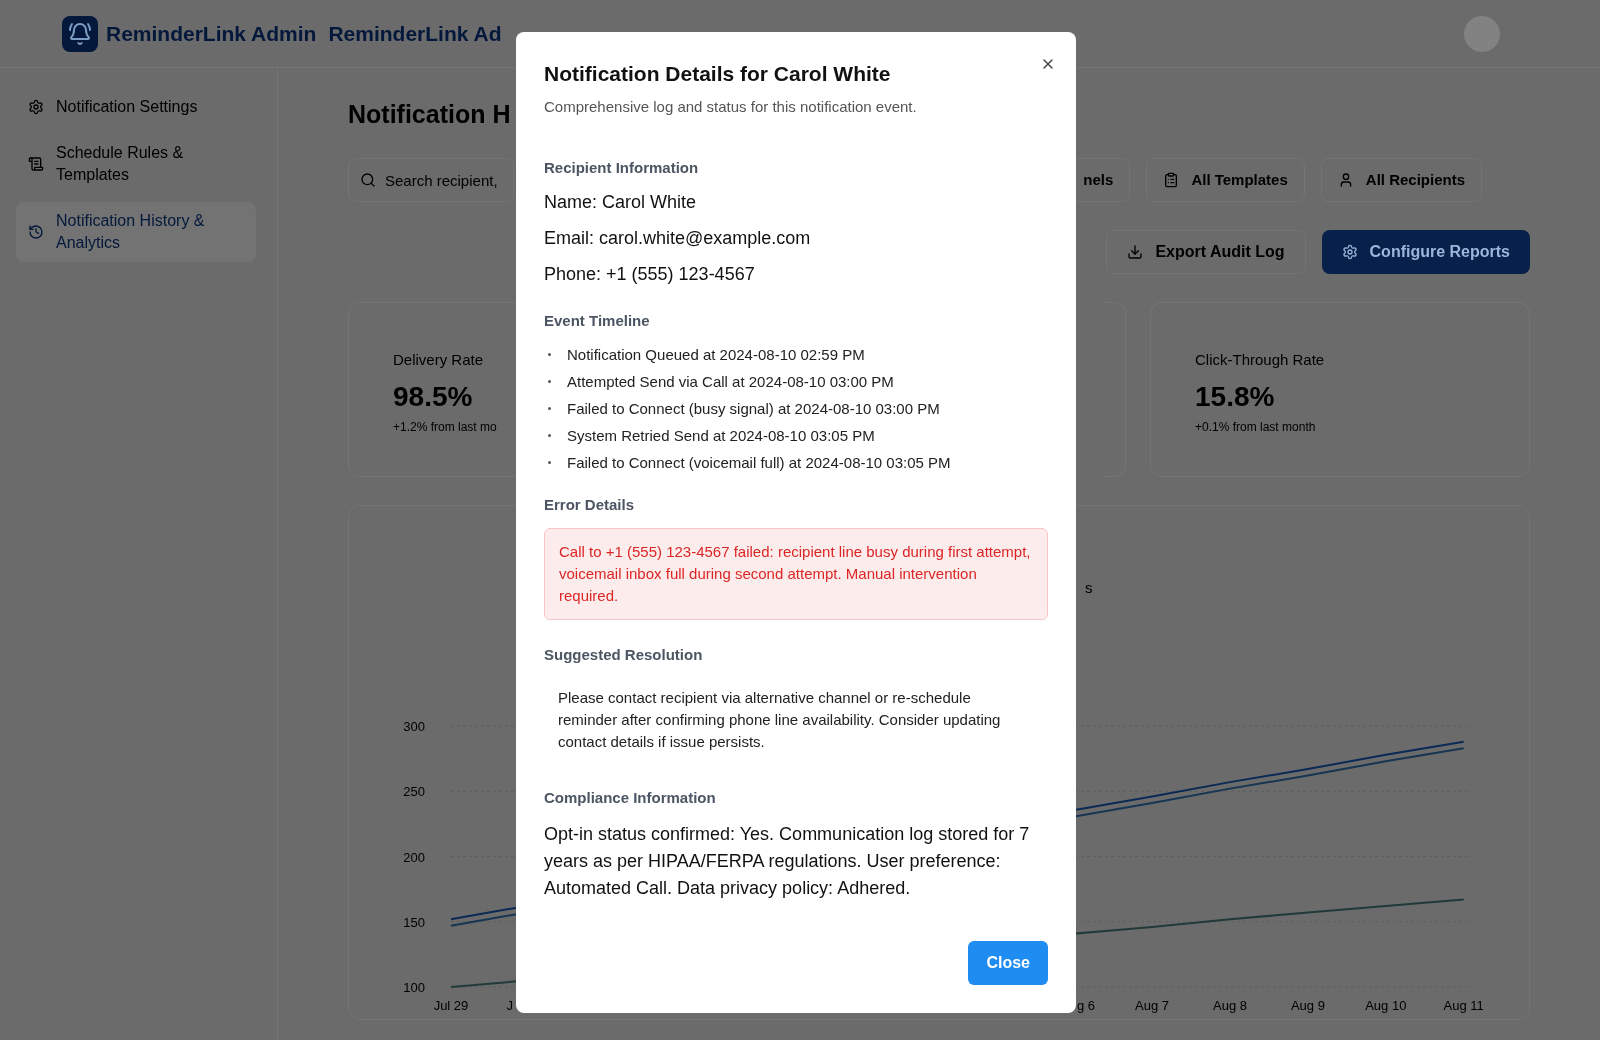  I want to click on sidebar-item: Schedule Rules & Templates, so click(136, 164).